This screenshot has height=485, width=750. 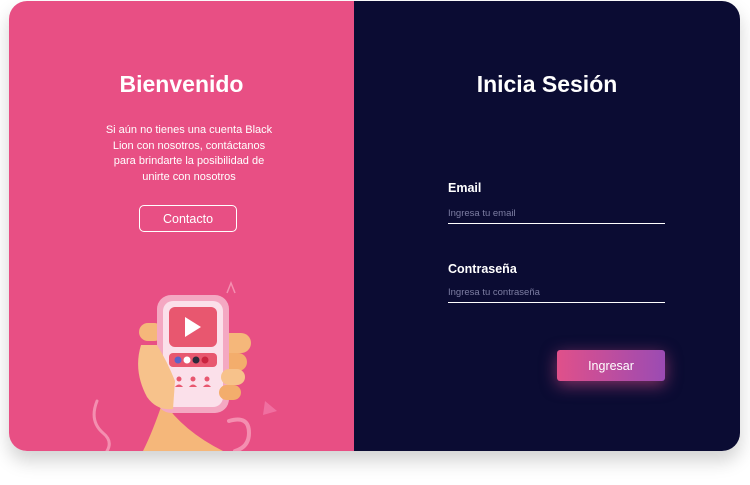 I want to click on password-label: Contraseña, so click(x=482, y=269).